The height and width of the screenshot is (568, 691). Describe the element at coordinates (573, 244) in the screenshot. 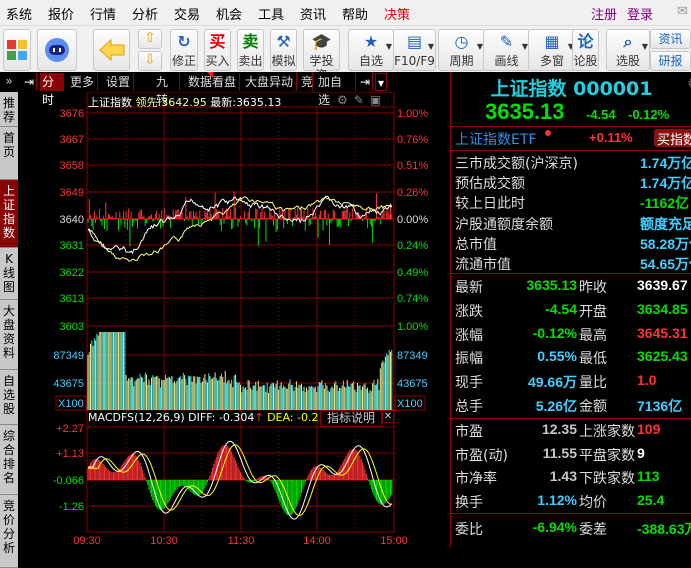

I see `stat-row: 总市值58.28万亿` at that location.